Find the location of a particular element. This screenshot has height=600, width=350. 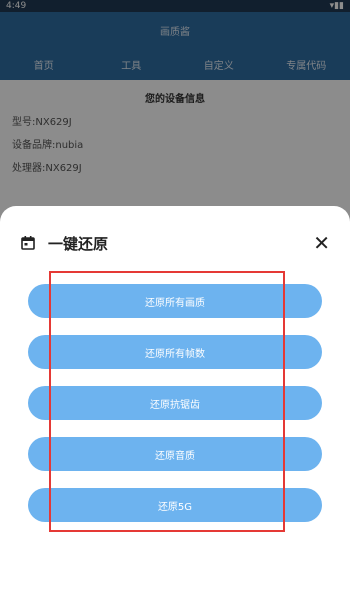

restore-all-graphics-button: 还原所有画质 is located at coordinates (175, 301).